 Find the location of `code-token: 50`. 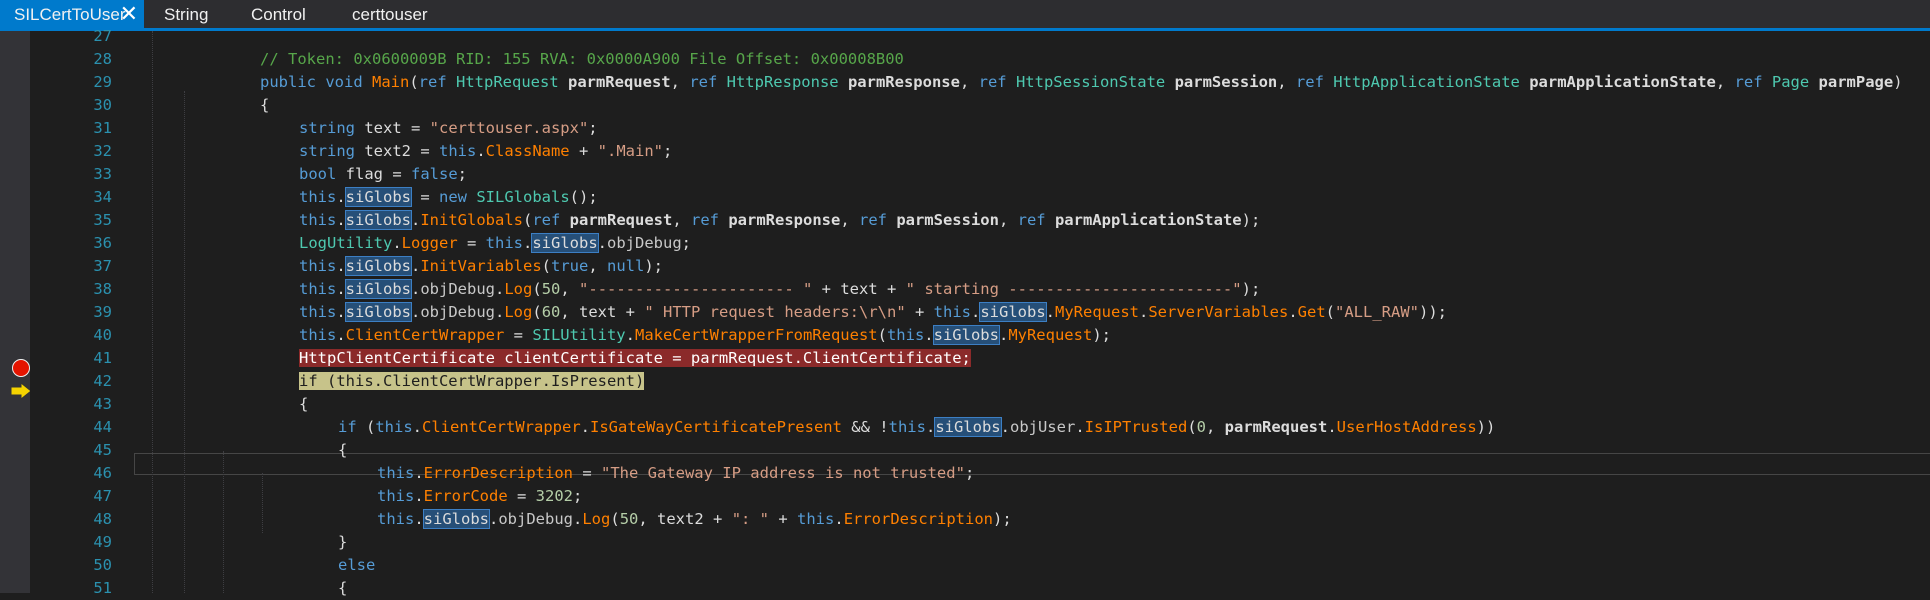

code-token: 50 is located at coordinates (629, 519).